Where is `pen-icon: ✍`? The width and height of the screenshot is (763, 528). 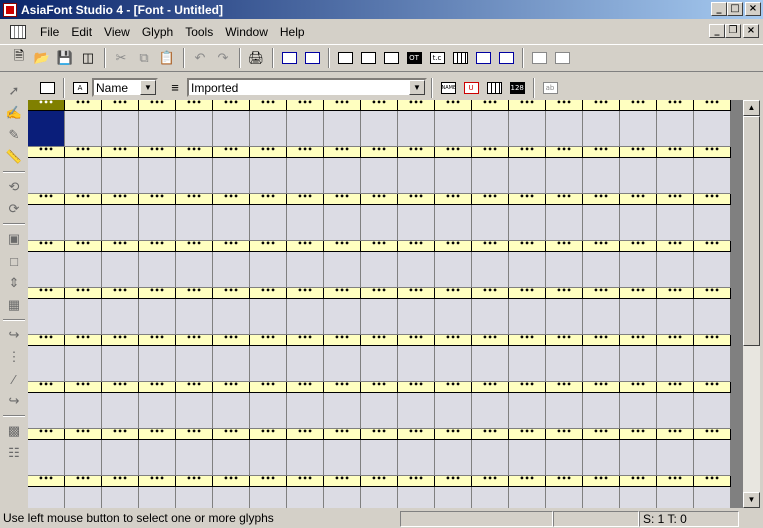
pen-icon: ✍ is located at coordinates (14, 113).